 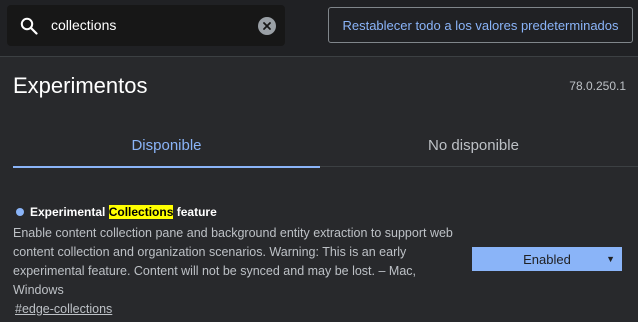 What do you see at coordinates (195, 212) in the screenshot?
I see `experiment-title-suffix: feature` at bounding box center [195, 212].